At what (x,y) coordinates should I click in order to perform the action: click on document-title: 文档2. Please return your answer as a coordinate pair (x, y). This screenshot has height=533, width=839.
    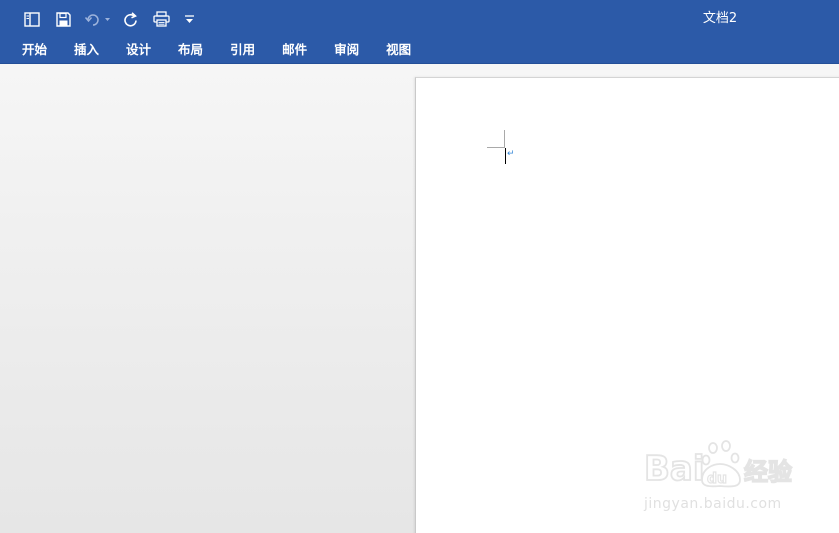
    Looking at the image, I should click on (720, 18).